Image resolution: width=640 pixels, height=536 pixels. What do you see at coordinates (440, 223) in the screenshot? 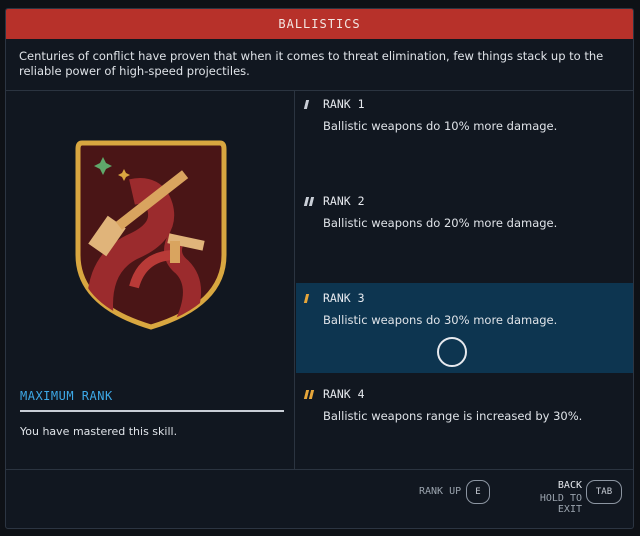
I see `rank-2-desc: Ballistic weapons do 20% more damage.` at bounding box center [440, 223].